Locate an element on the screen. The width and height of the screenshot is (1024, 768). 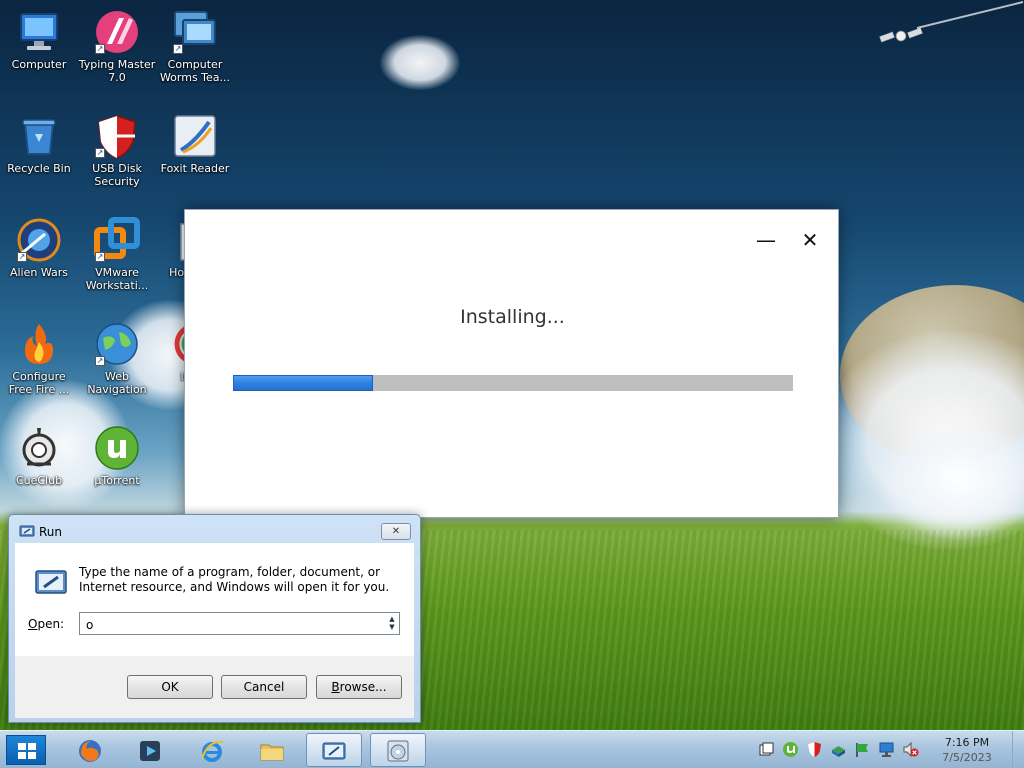
minimize-button: — is located at coordinates (766, 240).